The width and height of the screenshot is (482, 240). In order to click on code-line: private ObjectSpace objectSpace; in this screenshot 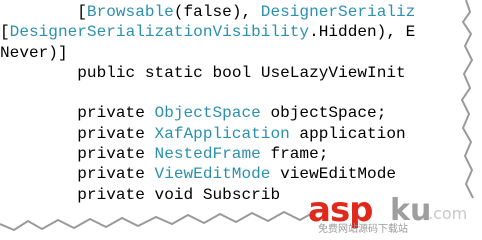, I will do `click(241, 113)`.